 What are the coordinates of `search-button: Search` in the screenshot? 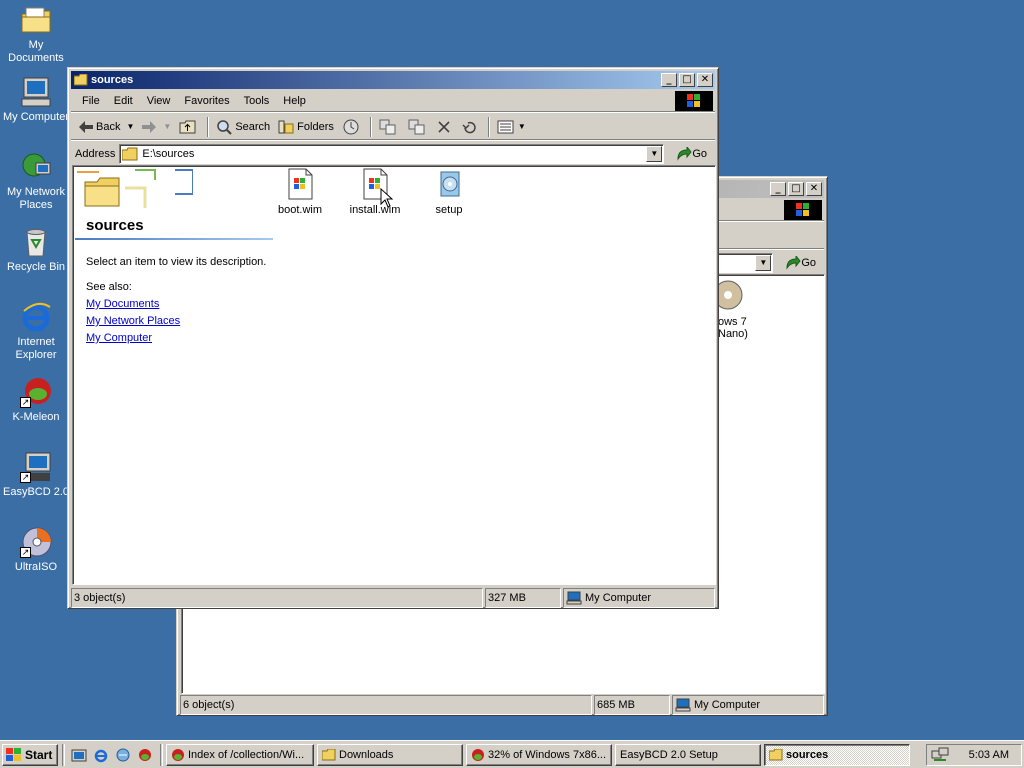 It's located at (243, 127).